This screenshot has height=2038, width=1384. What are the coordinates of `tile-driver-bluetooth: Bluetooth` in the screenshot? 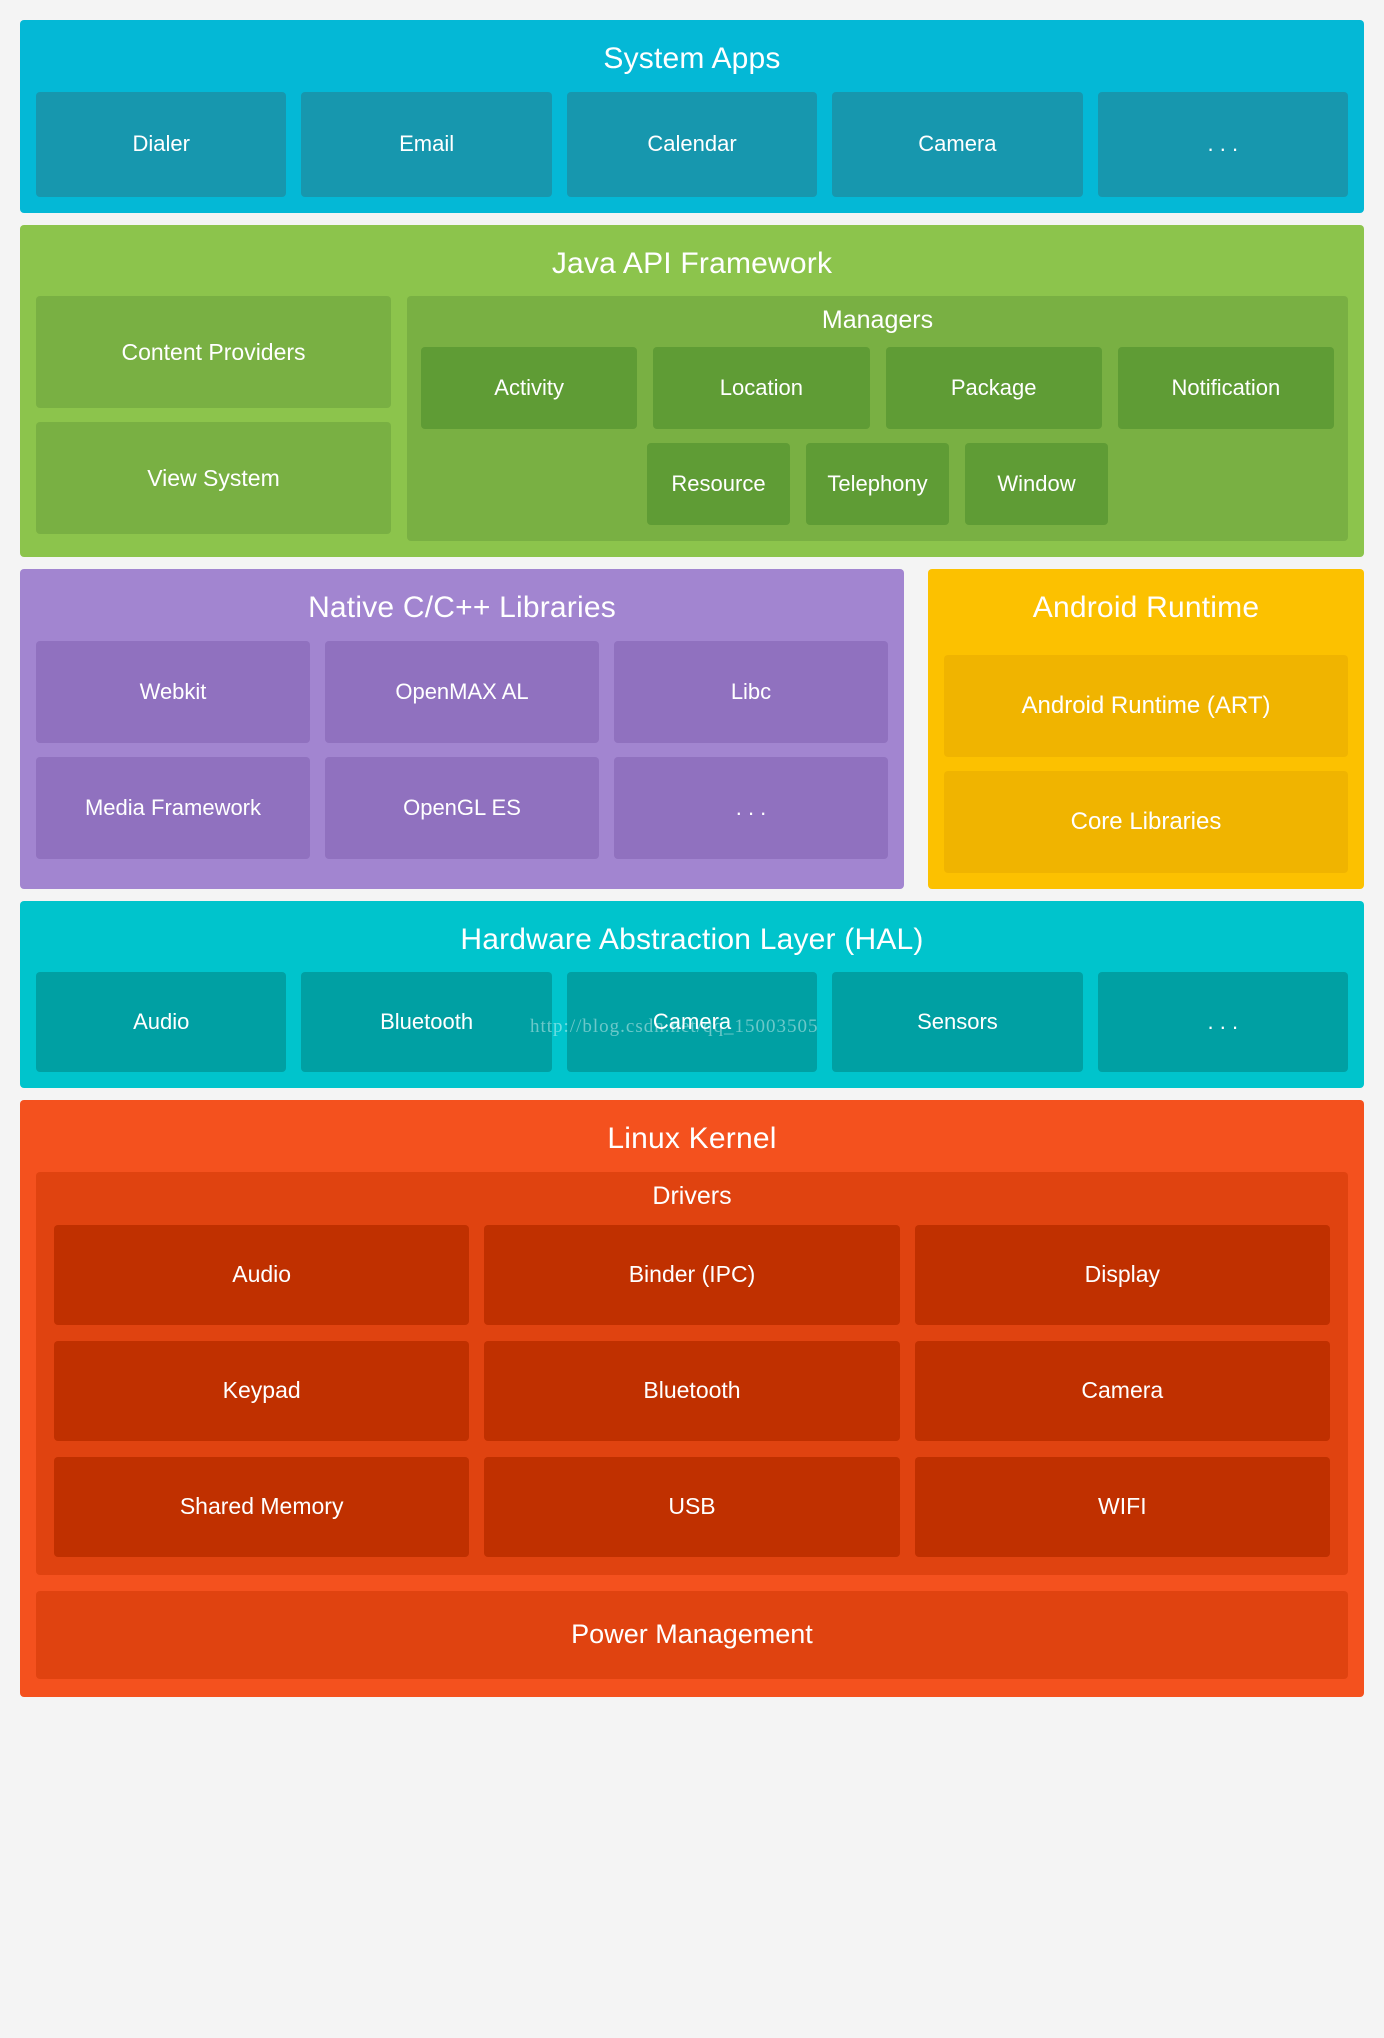 It's located at (692, 1390).